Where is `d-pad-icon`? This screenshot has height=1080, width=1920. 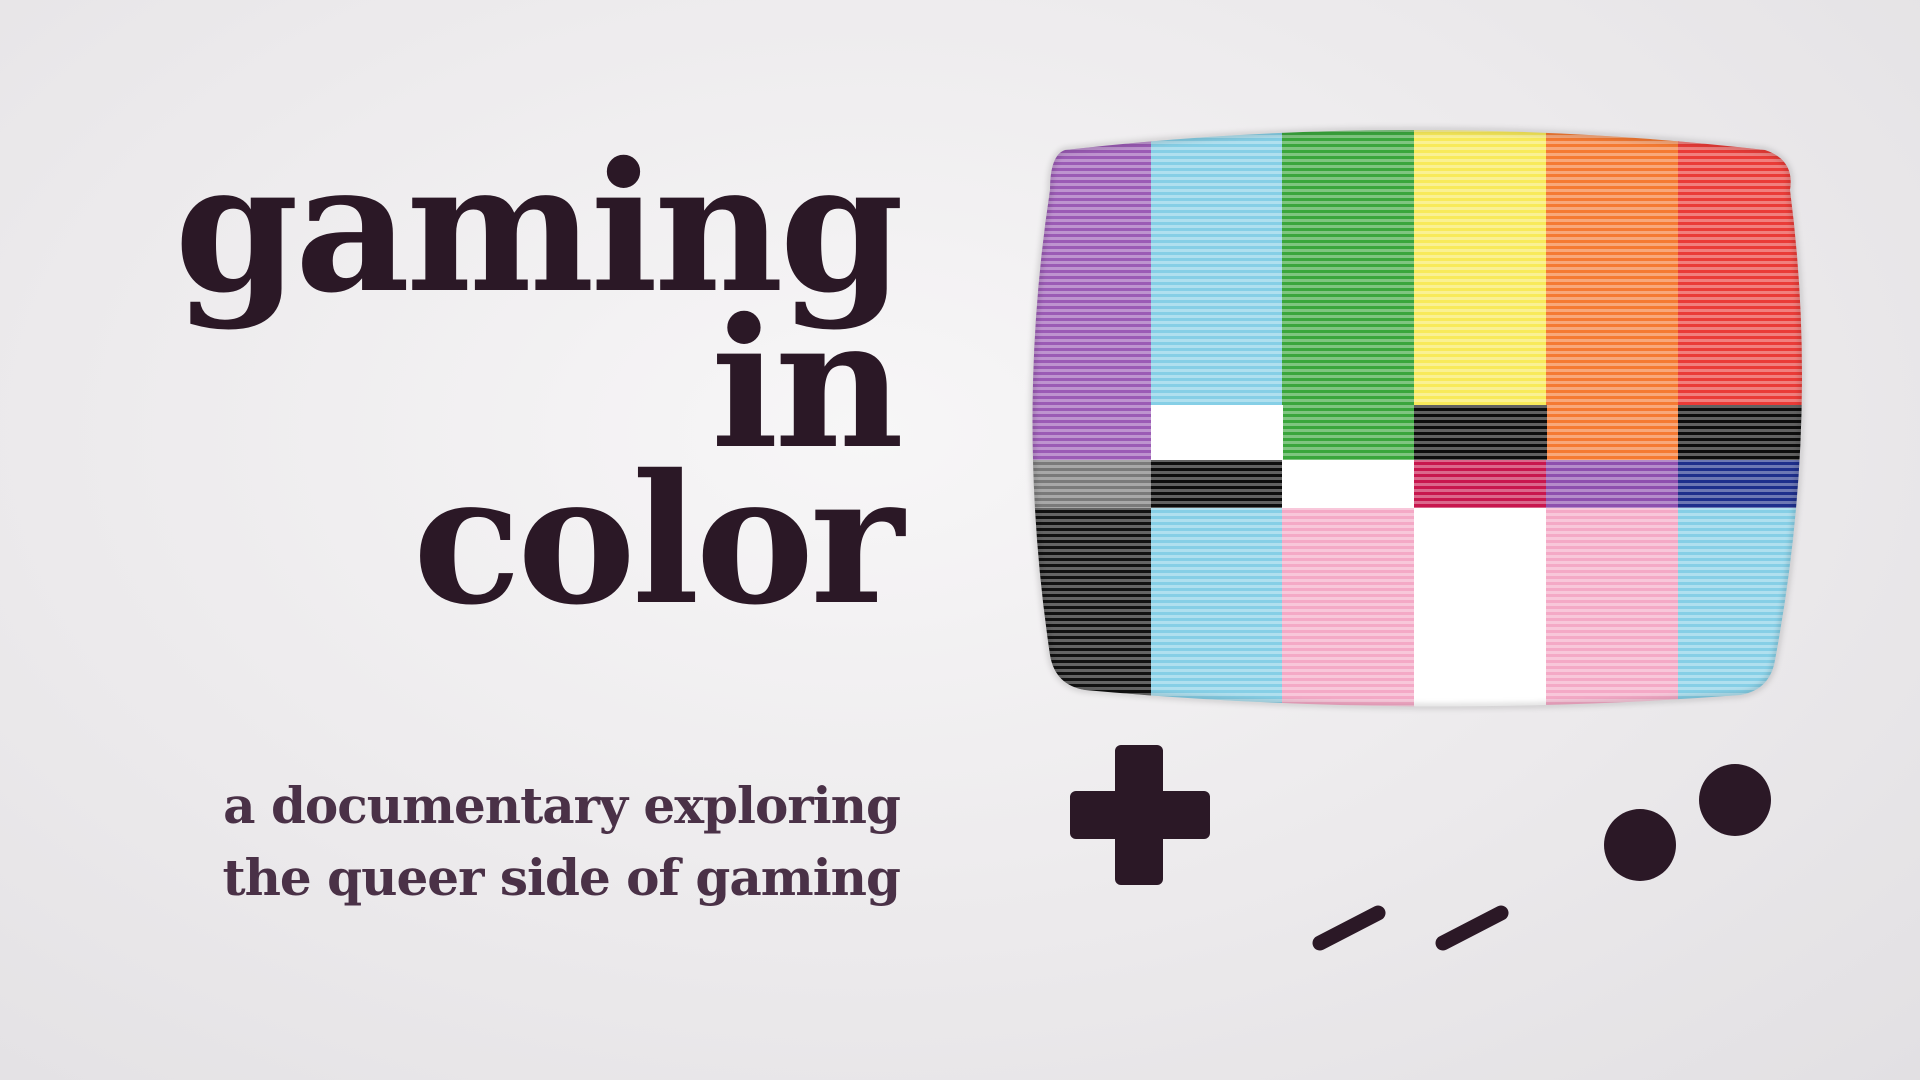
d-pad-icon is located at coordinates (1140, 815).